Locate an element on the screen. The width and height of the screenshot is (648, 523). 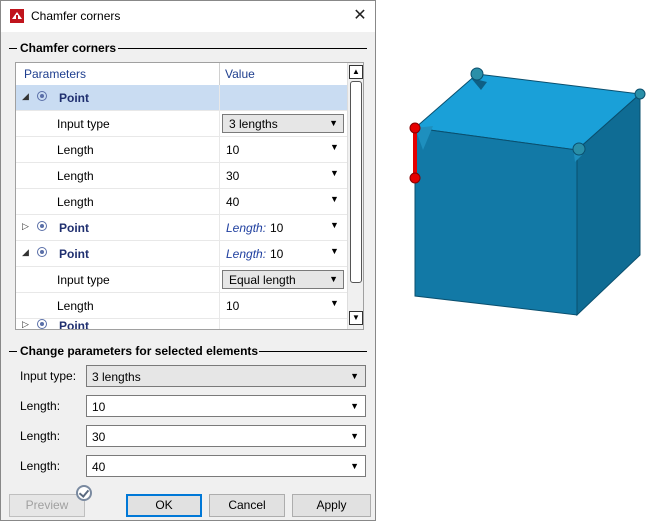
length-3-combo: 40 ▼ is located at coordinates (226, 466).